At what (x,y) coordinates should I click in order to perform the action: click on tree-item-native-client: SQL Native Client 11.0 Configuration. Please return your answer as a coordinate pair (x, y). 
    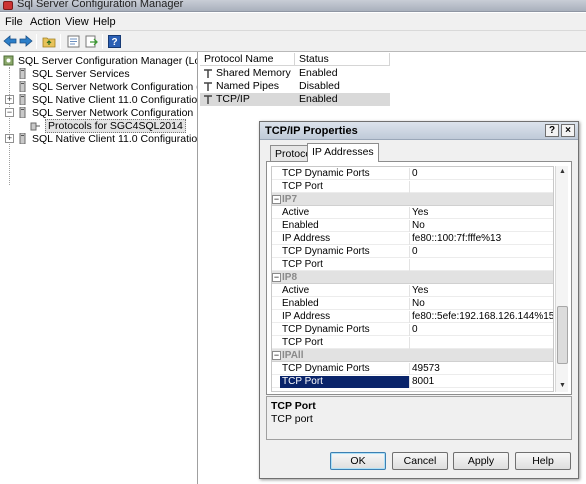
    Looking at the image, I should click on (107, 138).